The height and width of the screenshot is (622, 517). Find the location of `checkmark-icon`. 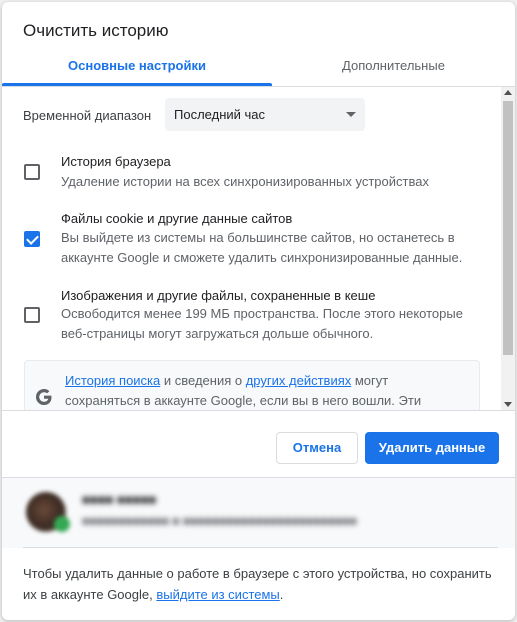

checkmark-icon is located at coordinates (32, 238).